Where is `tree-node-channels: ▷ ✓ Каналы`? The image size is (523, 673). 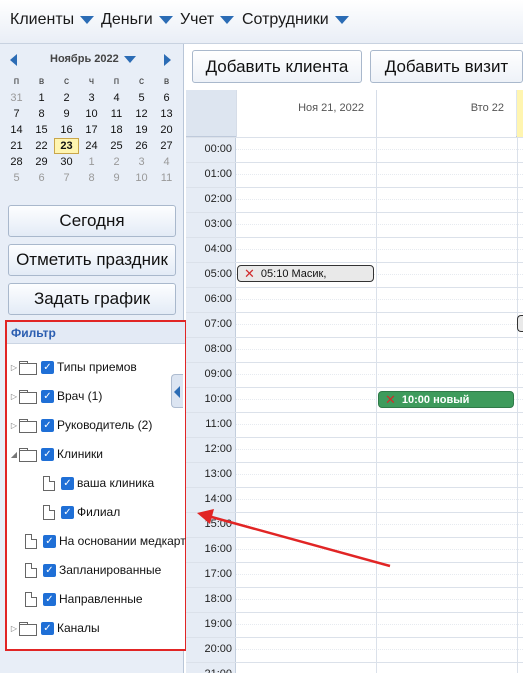 tree-node-channels: ▷ ✓ Каналы is located at coordinates (54, 628).